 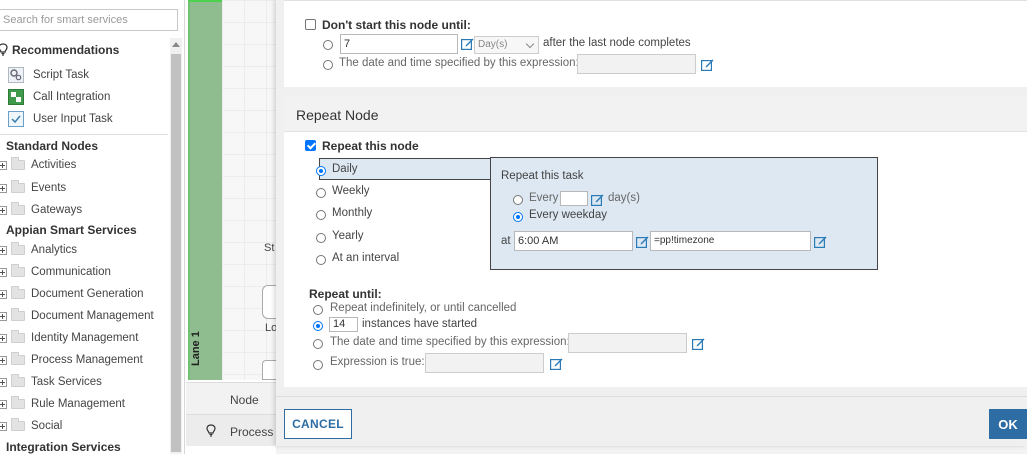 I want to click on every-weekday-label: Every weekday, so click(x=568, y=215).